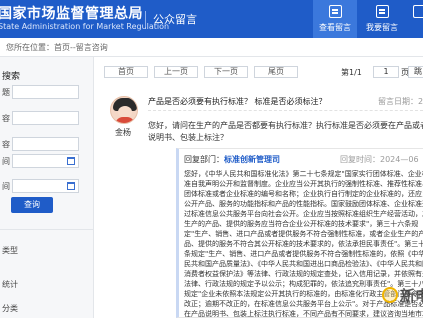 The image size is (423, 318). I want to click on tab-view-messages: 查看留言, so click(335, 19).